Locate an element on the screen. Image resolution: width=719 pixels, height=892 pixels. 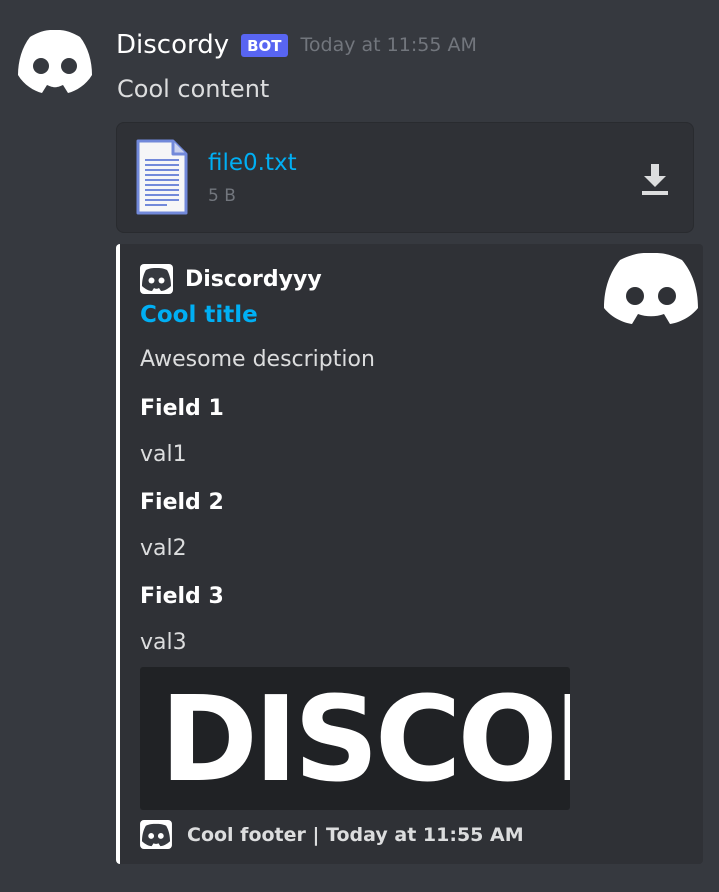
embed-description: Awesome description is located at coordinates (257, 359).